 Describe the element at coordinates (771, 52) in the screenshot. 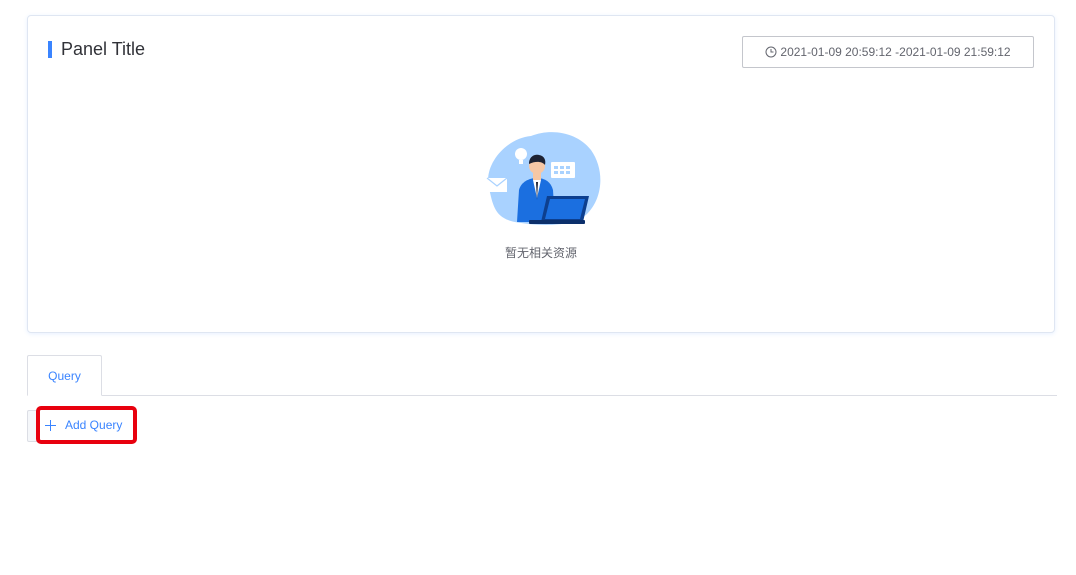

I see `clock-icon` at that location.